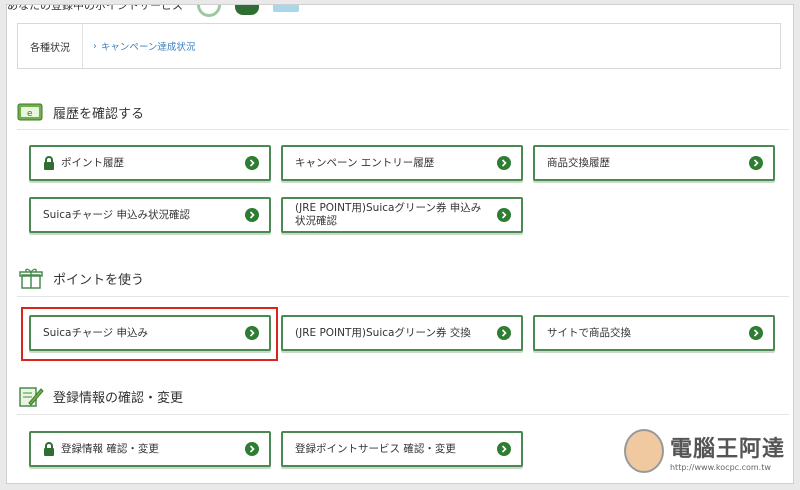 The height and width of the screenshot is (490, 800). Describe the element at coordinates (99, 114) in the screenshot. I see `section-history-title: 履歴を確認する` at that location.